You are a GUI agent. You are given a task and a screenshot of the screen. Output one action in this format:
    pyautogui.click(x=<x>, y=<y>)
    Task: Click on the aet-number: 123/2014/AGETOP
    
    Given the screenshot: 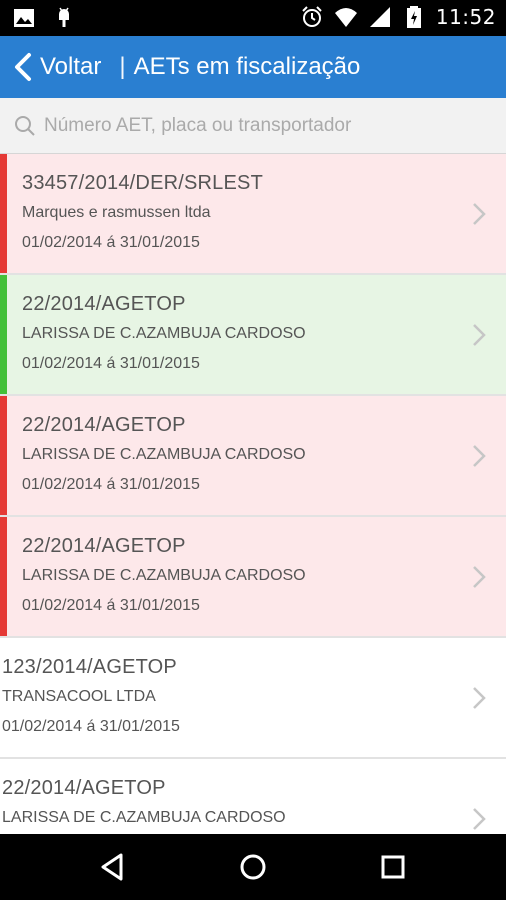 What is the action you would take?
    pyautogui.click(x=89, y=667)
    